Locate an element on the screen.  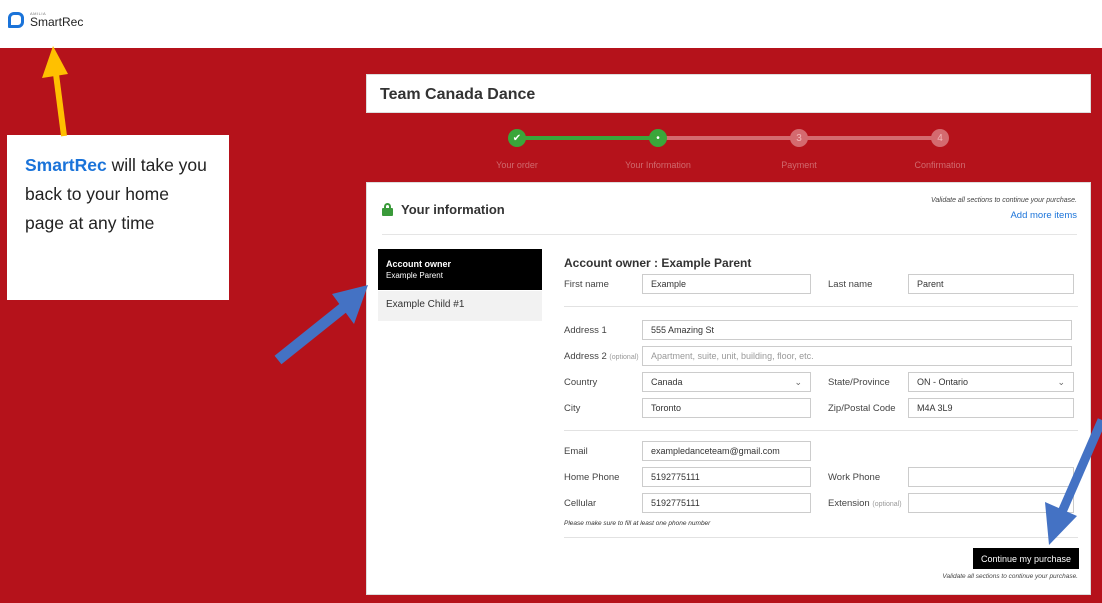
add-more-items-link: Add more items is located at coordinates (1043, 215).